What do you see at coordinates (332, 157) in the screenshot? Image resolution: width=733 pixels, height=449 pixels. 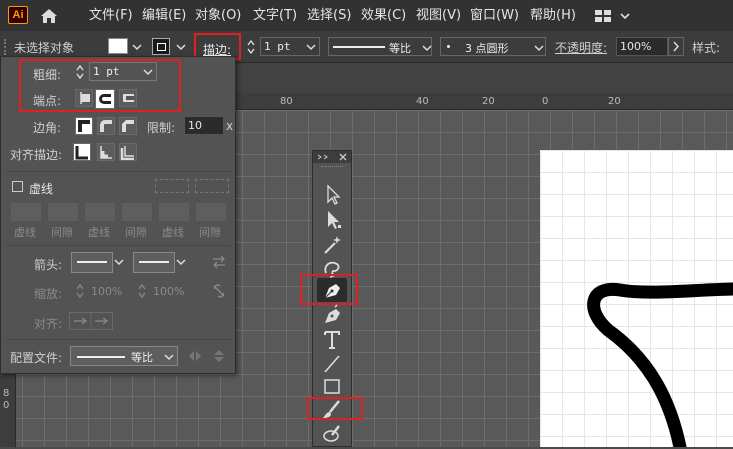 I see `toolbar-header` at bounding box center [332, 157].